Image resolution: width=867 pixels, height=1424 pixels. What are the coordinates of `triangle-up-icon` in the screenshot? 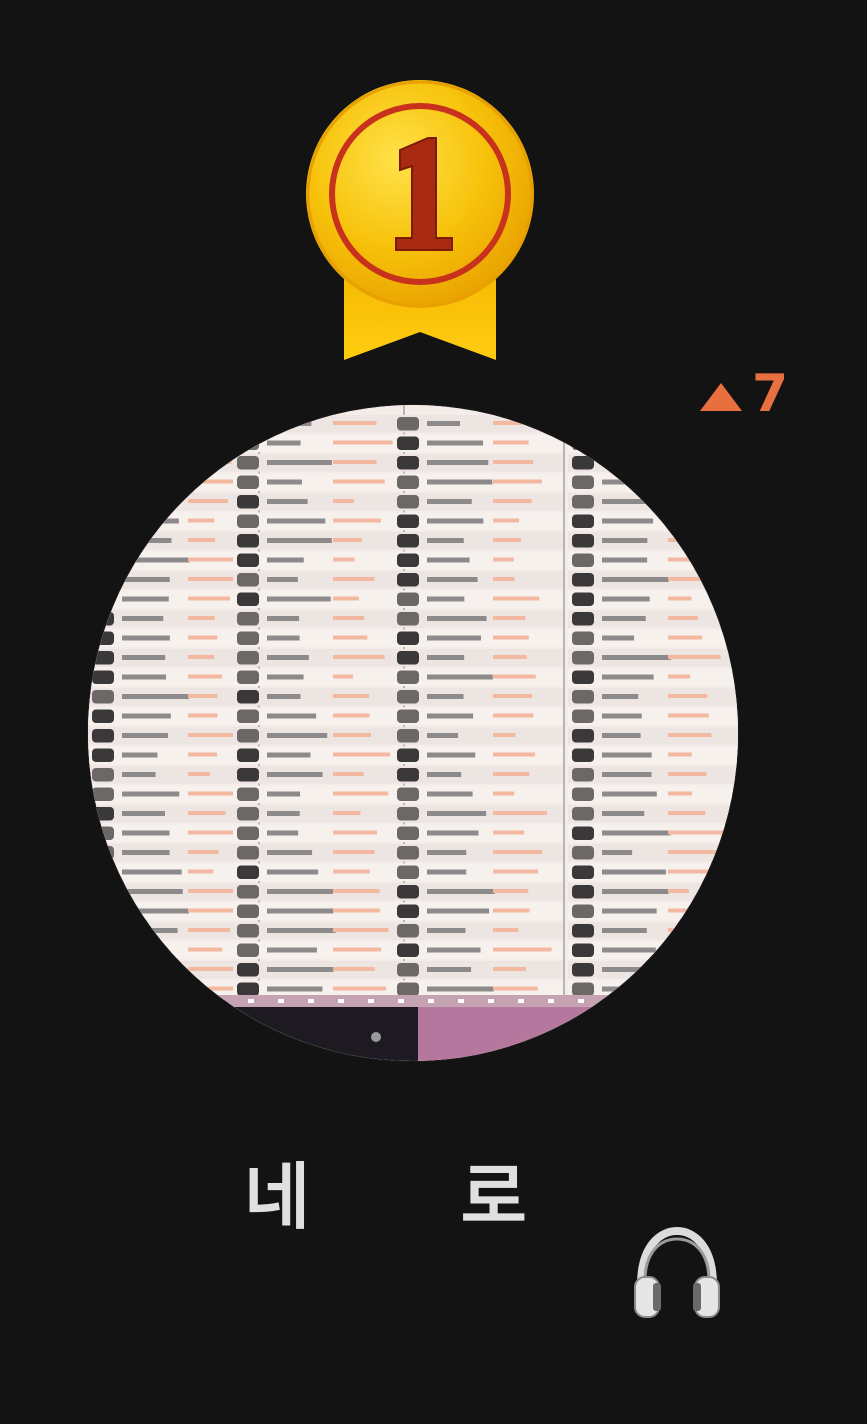 It's located at (721, 397).